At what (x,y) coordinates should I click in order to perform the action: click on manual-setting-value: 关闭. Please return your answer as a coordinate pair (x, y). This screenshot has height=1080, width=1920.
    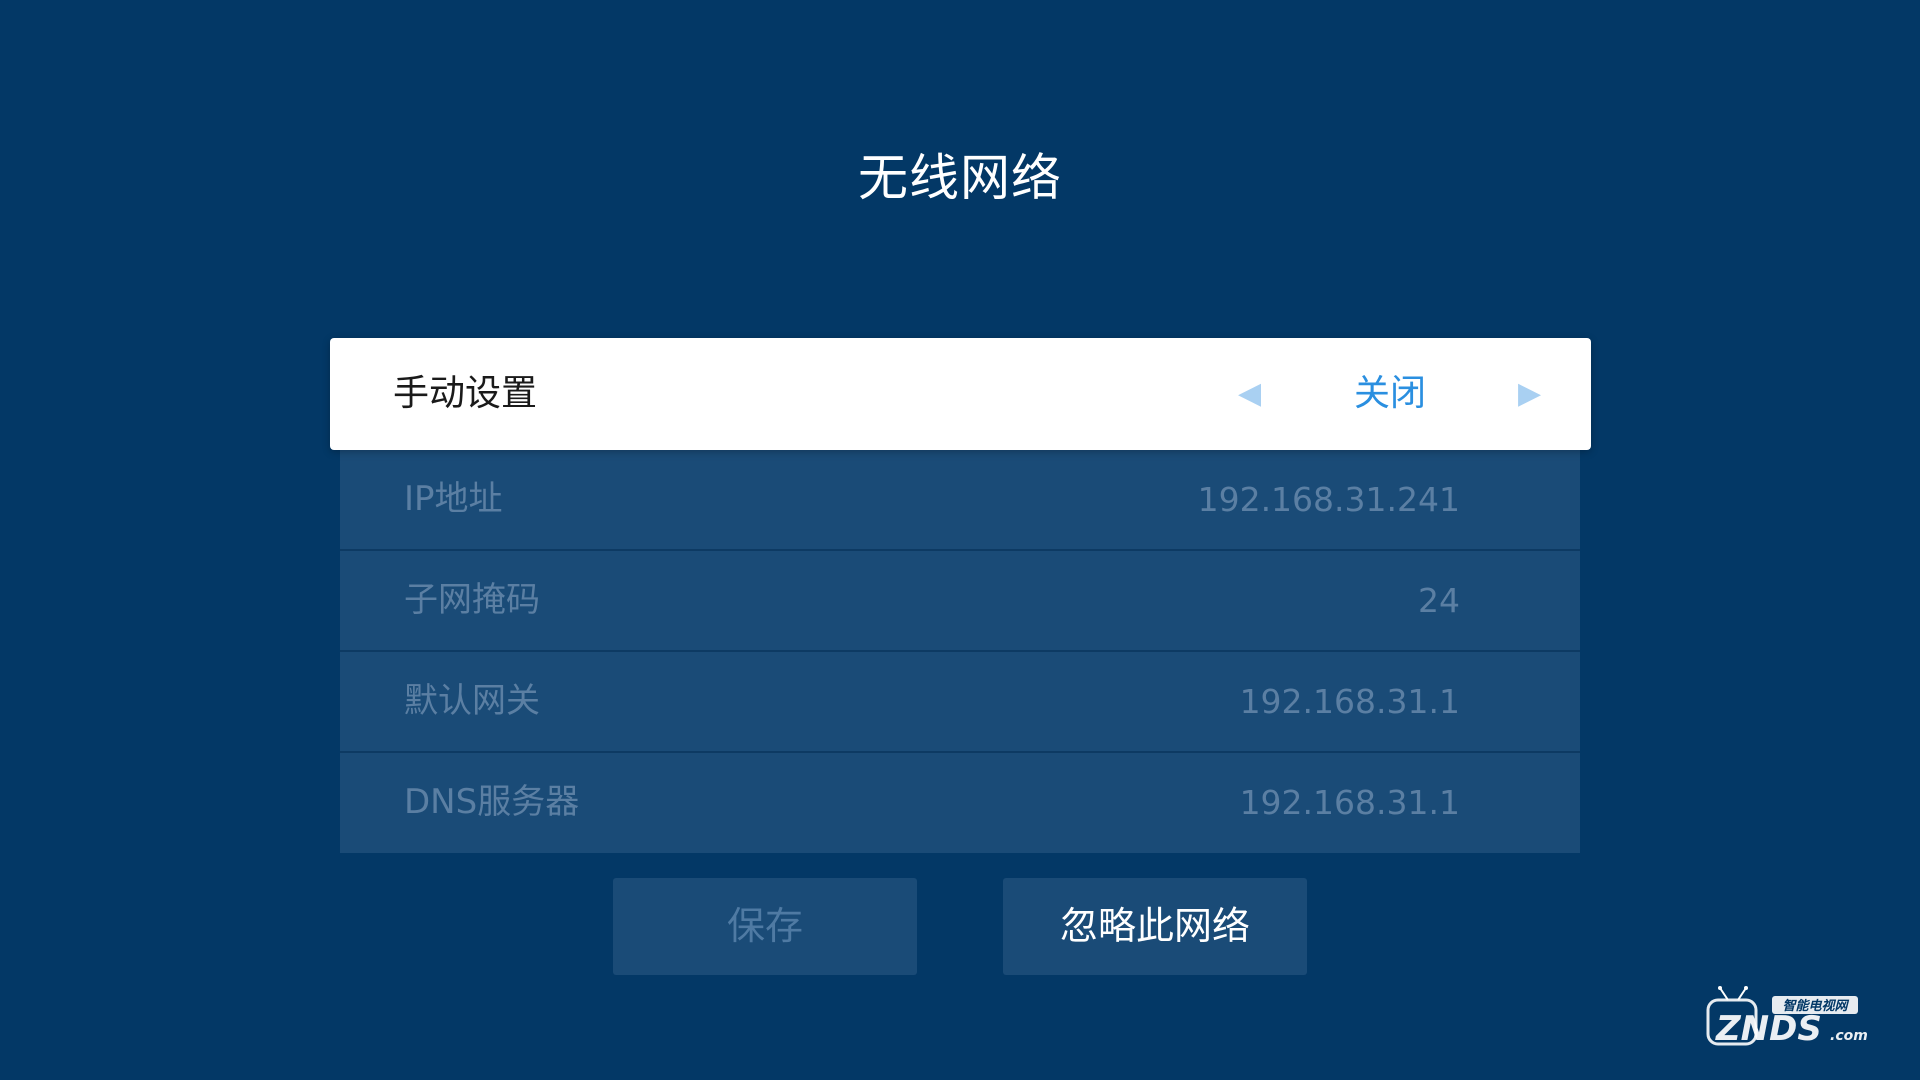
    Looking at the image, I should click on (1389, 393).